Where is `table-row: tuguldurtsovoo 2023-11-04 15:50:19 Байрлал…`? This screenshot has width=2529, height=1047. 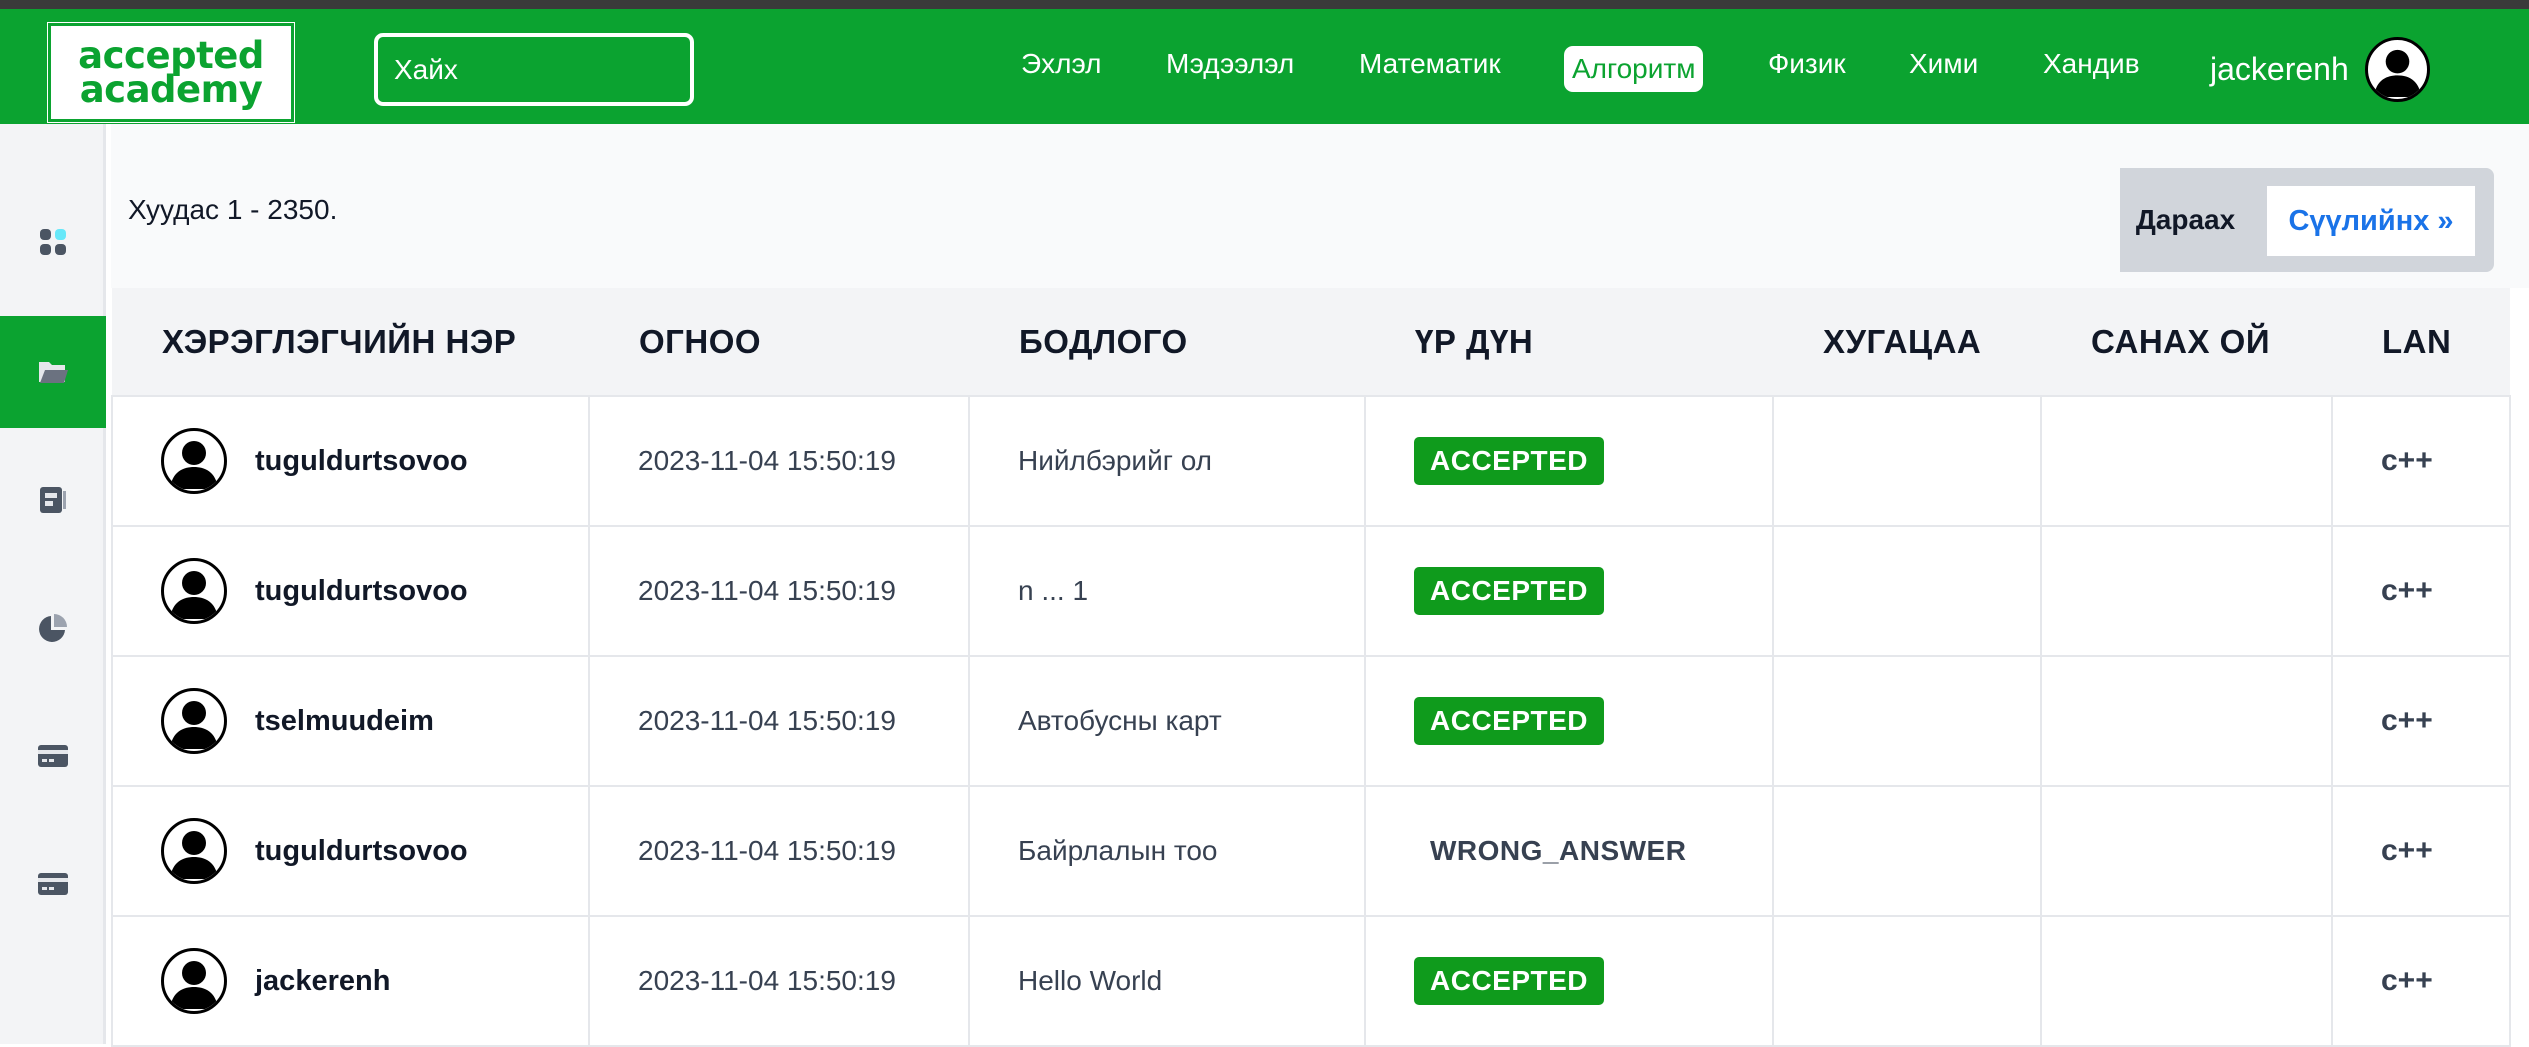 table-row: tuguldurtsovoo 2023-11-04 15:50:19 Байрлал… is located at coordinates (1311, 851).